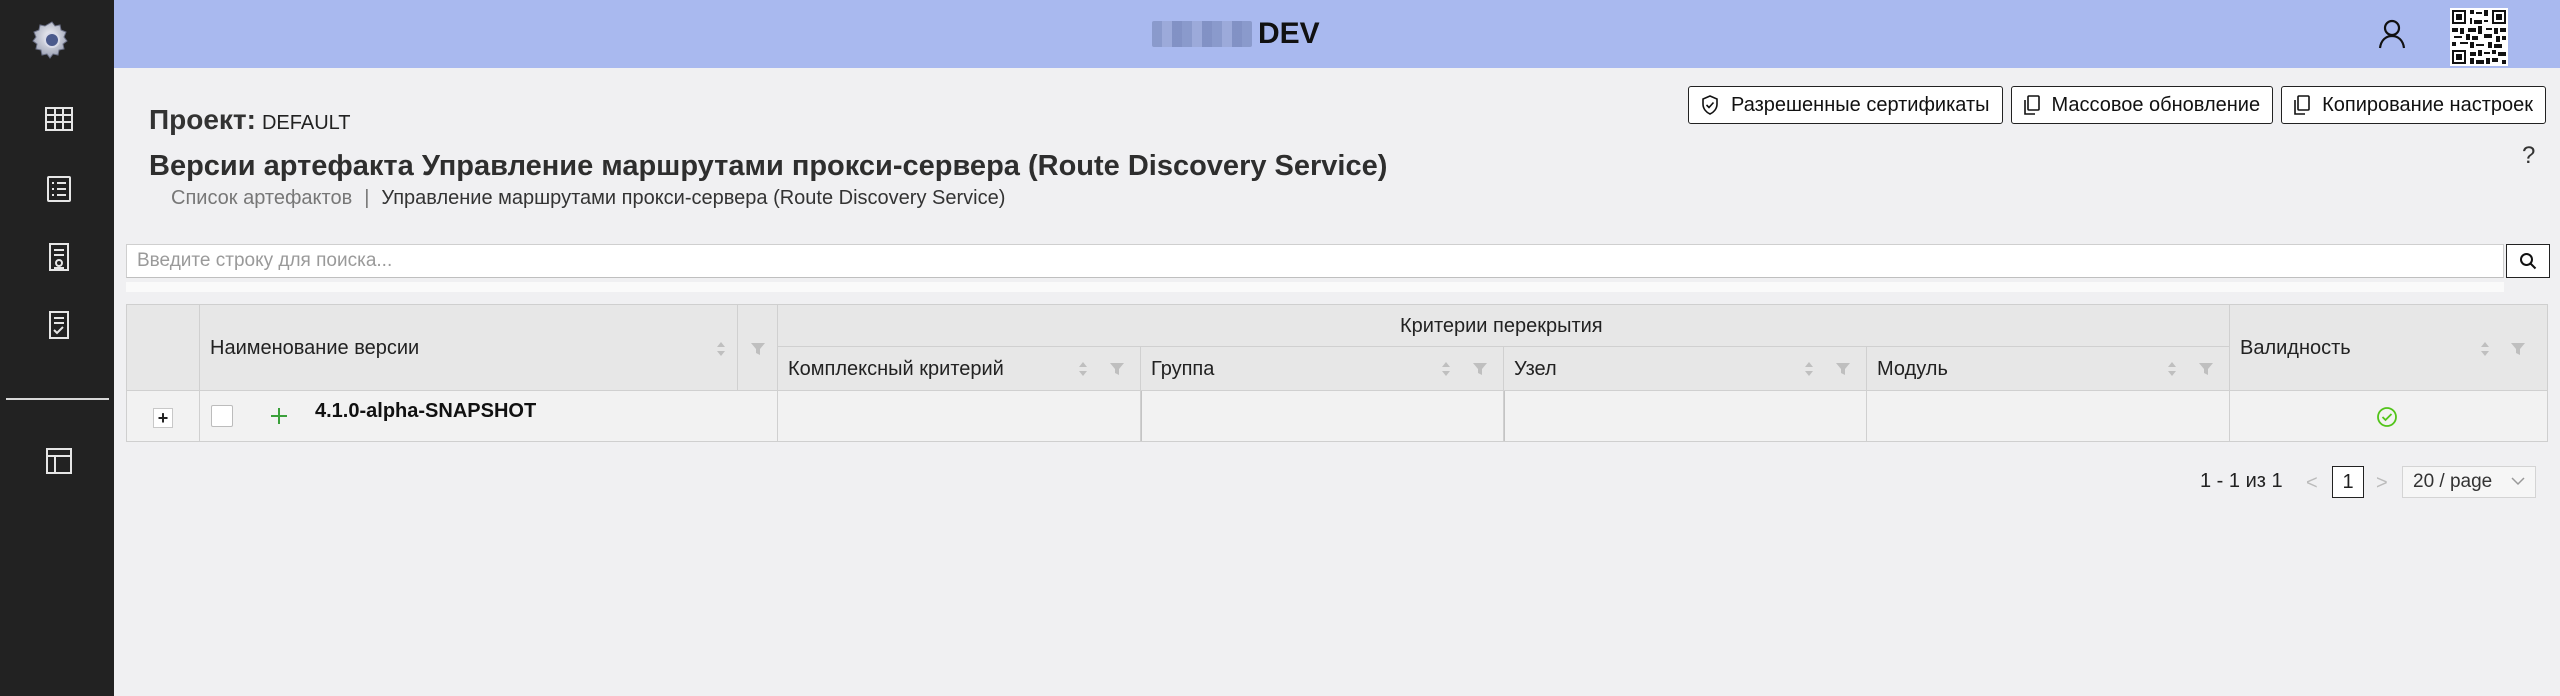  Describe the element at coordinates (2348, 482) in the screenshot. I see `pagination-page-1: 1` at that location.